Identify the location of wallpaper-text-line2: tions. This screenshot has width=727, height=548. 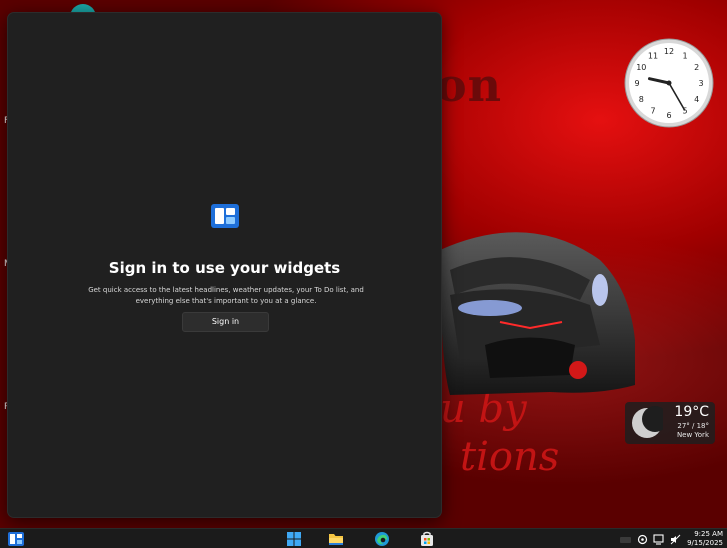
(510, 457).